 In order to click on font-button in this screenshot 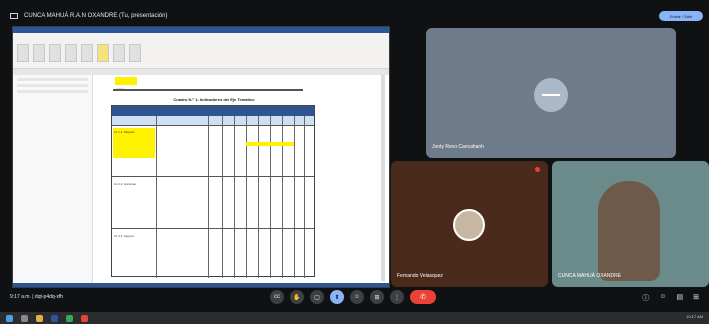, I will do `click(87, 52)`.